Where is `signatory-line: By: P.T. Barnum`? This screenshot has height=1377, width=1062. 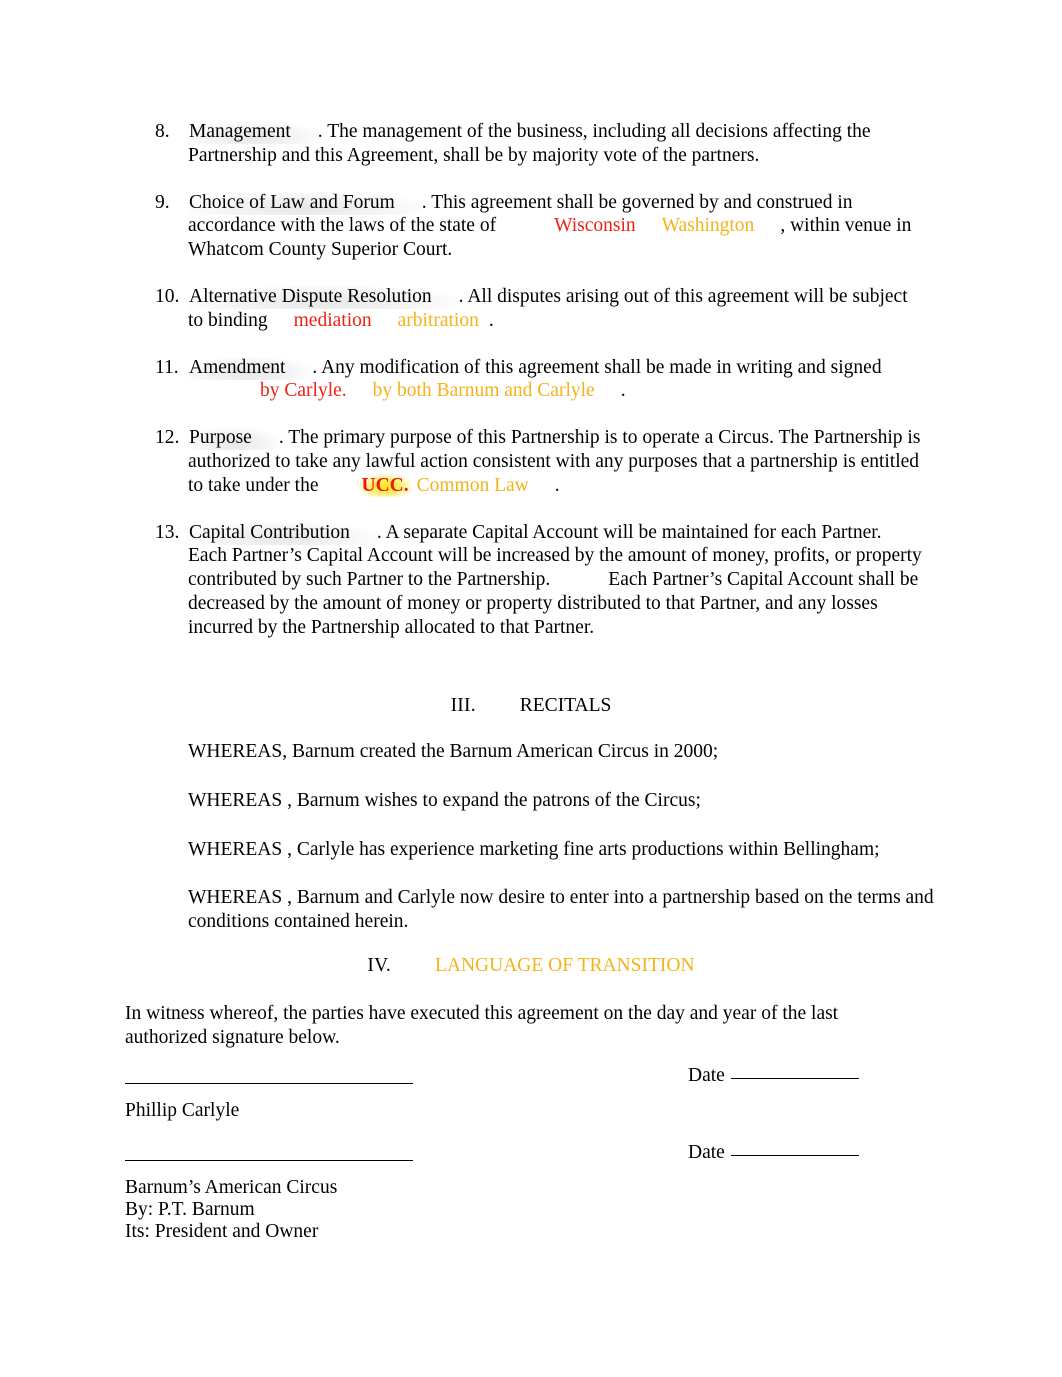
signatory-line: By: P.T. Barnum is located at coordinates (190, 1209).